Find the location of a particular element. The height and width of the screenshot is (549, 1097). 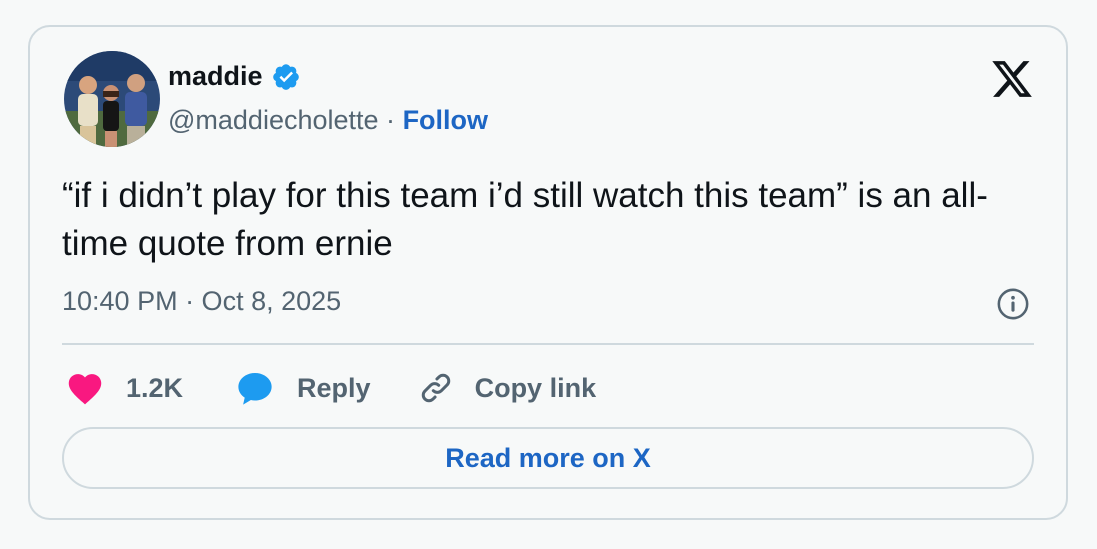

read-more-button: Read more on X is located at coordinates (548, 458).